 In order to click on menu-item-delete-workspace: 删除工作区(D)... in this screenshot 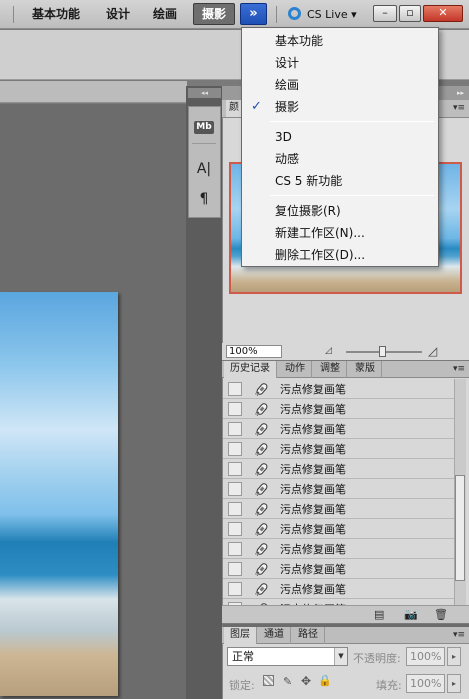, I will do `click(340, 255)`.